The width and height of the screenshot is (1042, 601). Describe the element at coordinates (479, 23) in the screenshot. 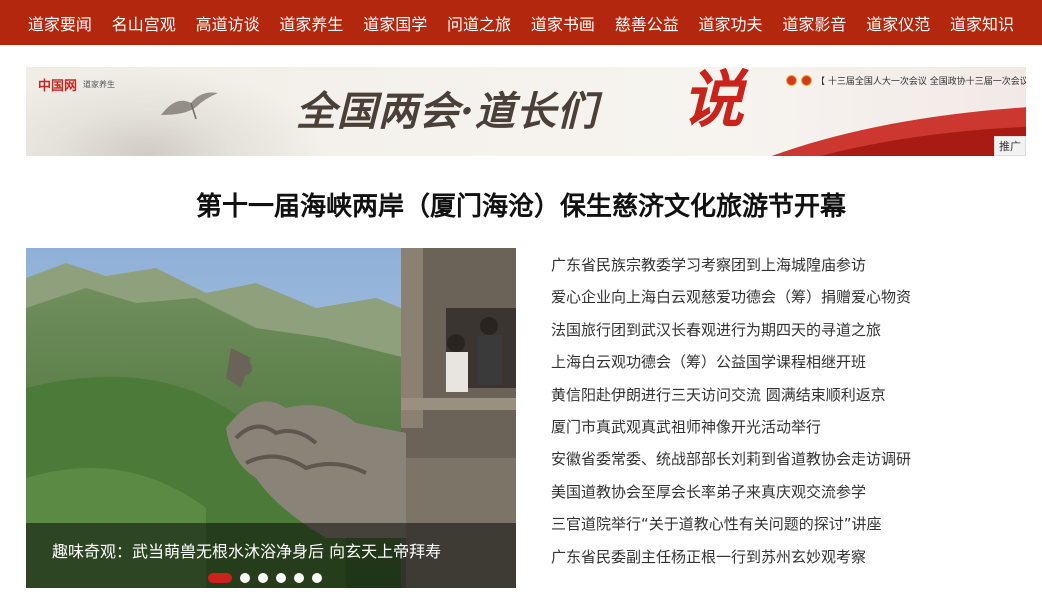

I see `nav-item-wendao-zhilv: 问道之旅` at that location.